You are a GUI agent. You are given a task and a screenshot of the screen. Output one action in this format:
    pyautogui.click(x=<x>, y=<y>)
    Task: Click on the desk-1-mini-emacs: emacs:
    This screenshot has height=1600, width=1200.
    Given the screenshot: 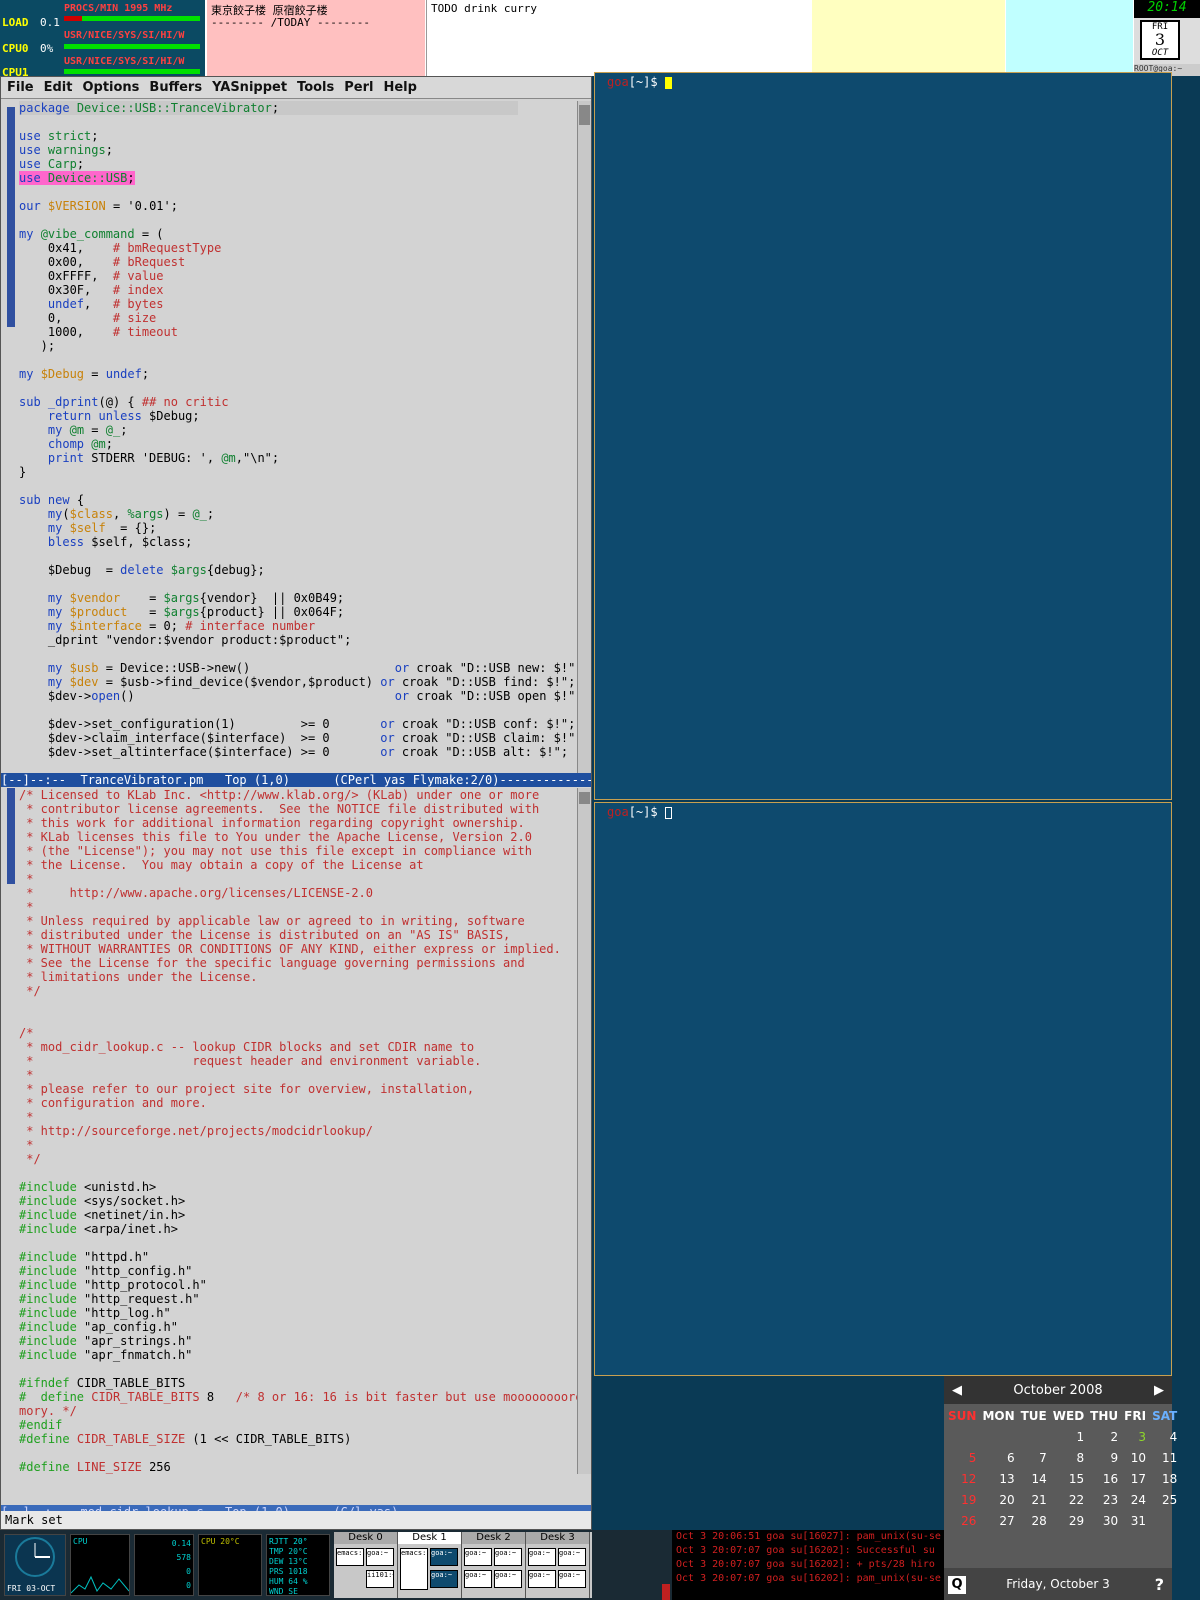 What is the action you would take?
    pyautogui.click(x=414, y=1569)
    